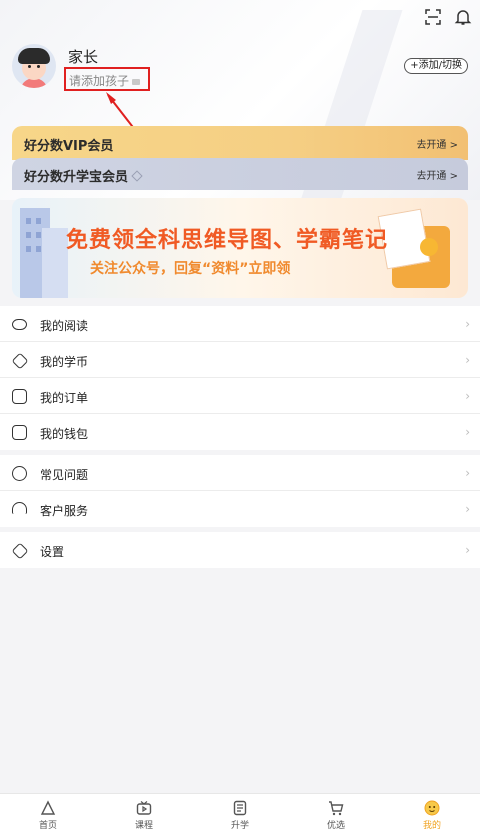 This screenshot has height=834, width=480. I want to click on promo-banner: 免费领全科思维导图、学霸笔记 关注公众号，回复“资料”立即领, so click(240, 248).